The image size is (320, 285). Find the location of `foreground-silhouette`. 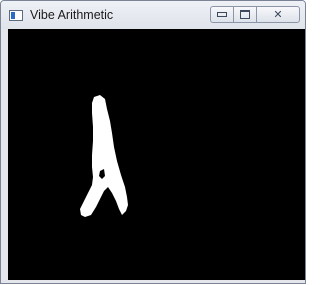

foreground-silhouette is located at coordinates (104, 156).